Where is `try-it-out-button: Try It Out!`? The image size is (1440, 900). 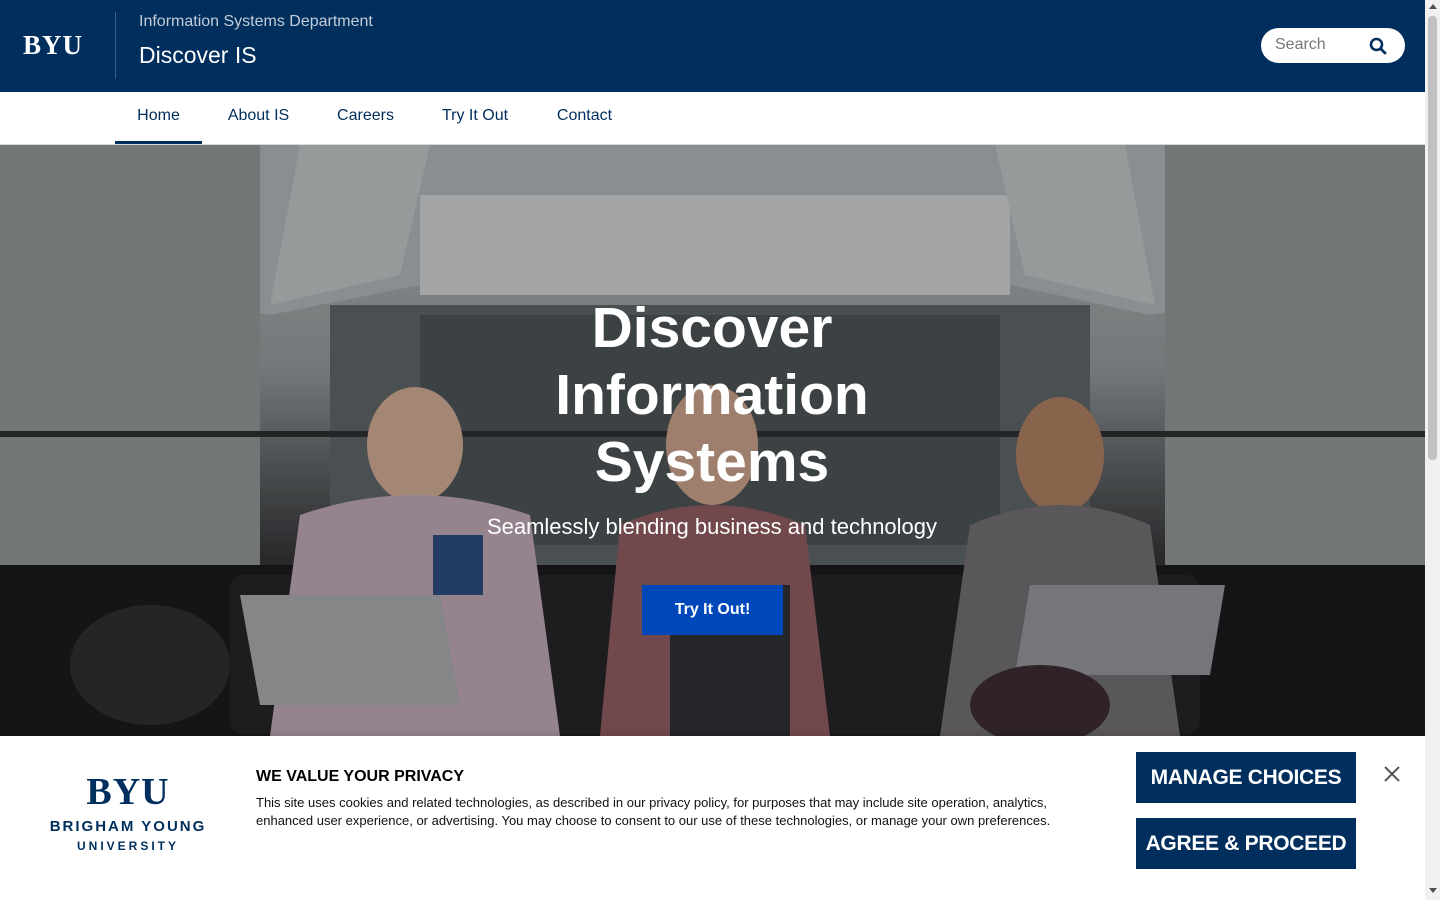
try-it-out-button: Try It Out! is located at coordinates (712, 610).